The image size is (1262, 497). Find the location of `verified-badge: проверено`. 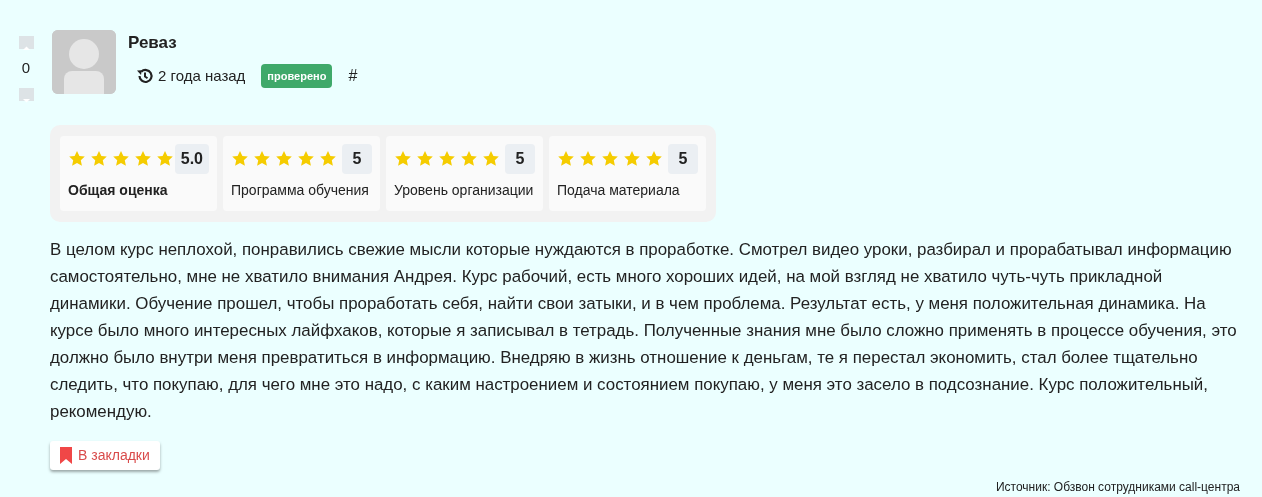

verified-badge: проверено is located at coordinates (297, 75).